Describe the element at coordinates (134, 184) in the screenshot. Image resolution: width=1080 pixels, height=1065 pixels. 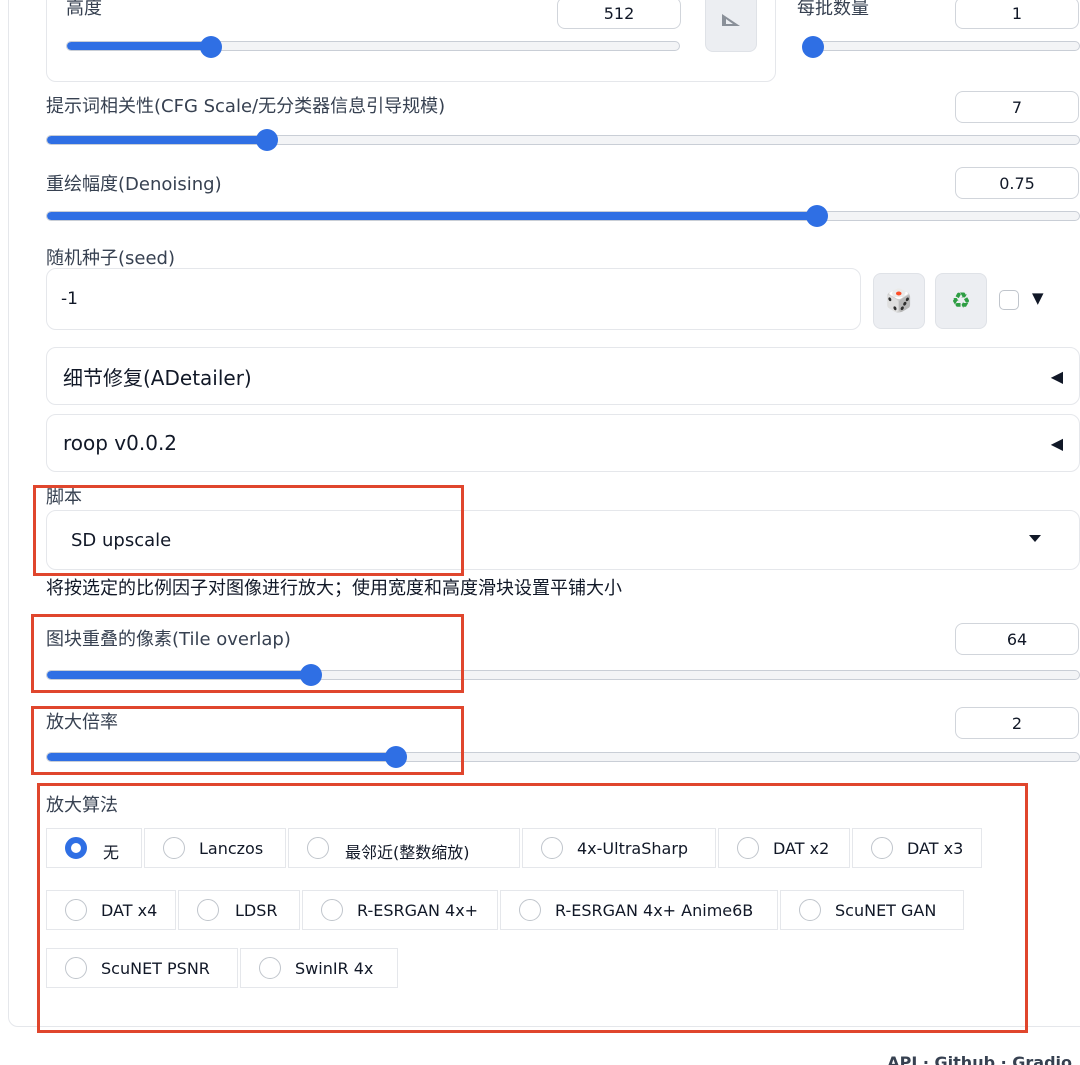
I see `denoising-label: 重绘幅度(Denoising)` at that location.